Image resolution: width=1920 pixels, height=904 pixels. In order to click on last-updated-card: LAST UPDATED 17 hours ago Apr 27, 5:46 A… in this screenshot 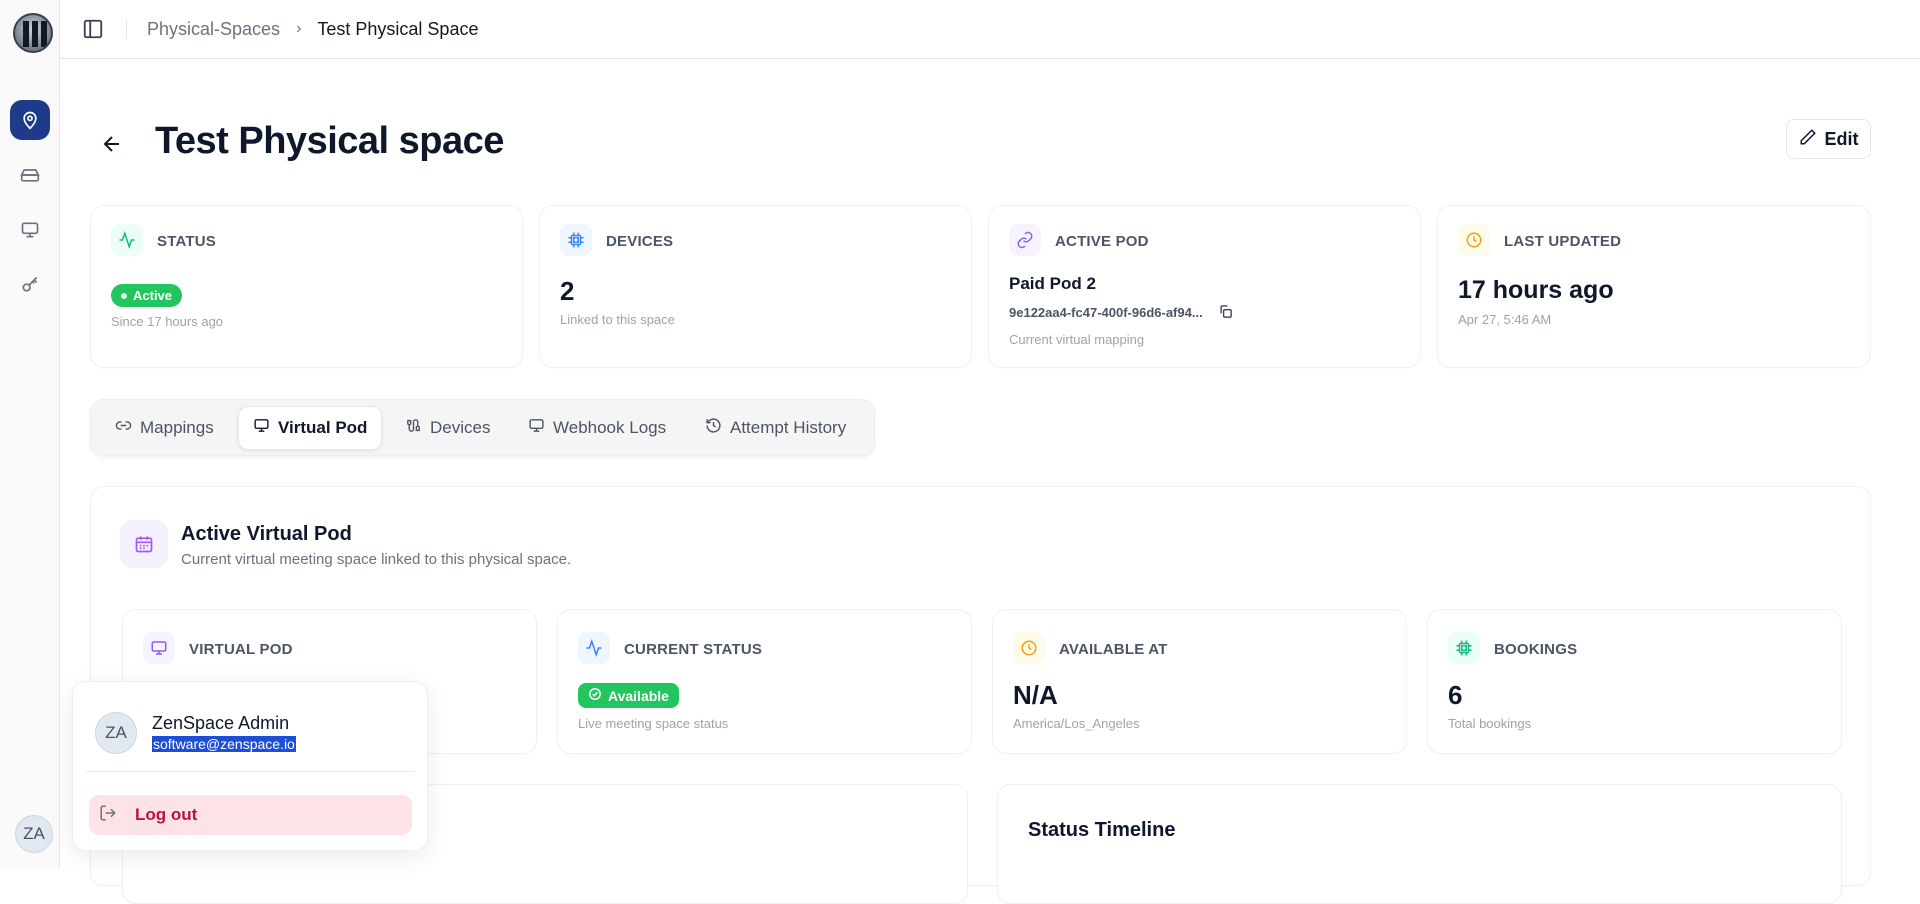, I will do `click(1654, 286)`.